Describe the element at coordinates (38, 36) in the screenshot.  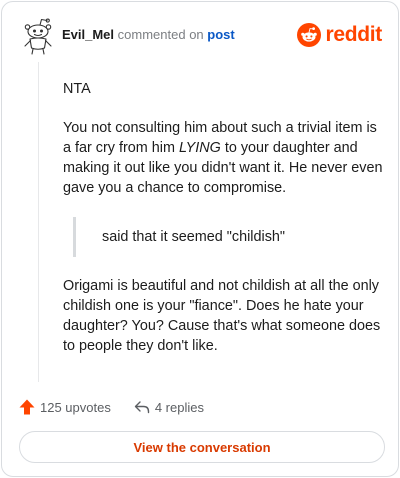
I see `snoo-avatar-icon` at that location.